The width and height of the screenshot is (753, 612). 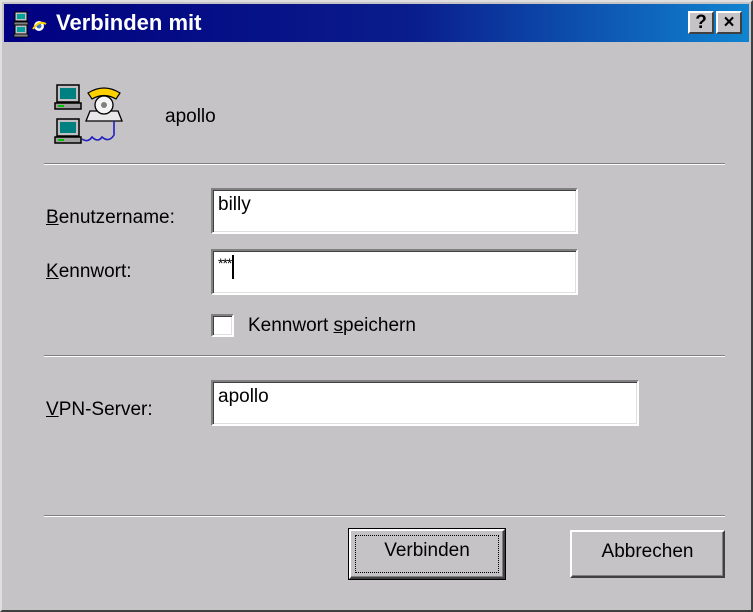 I want to click on vpn-server-input: apollo, so click(x=425, y=403).